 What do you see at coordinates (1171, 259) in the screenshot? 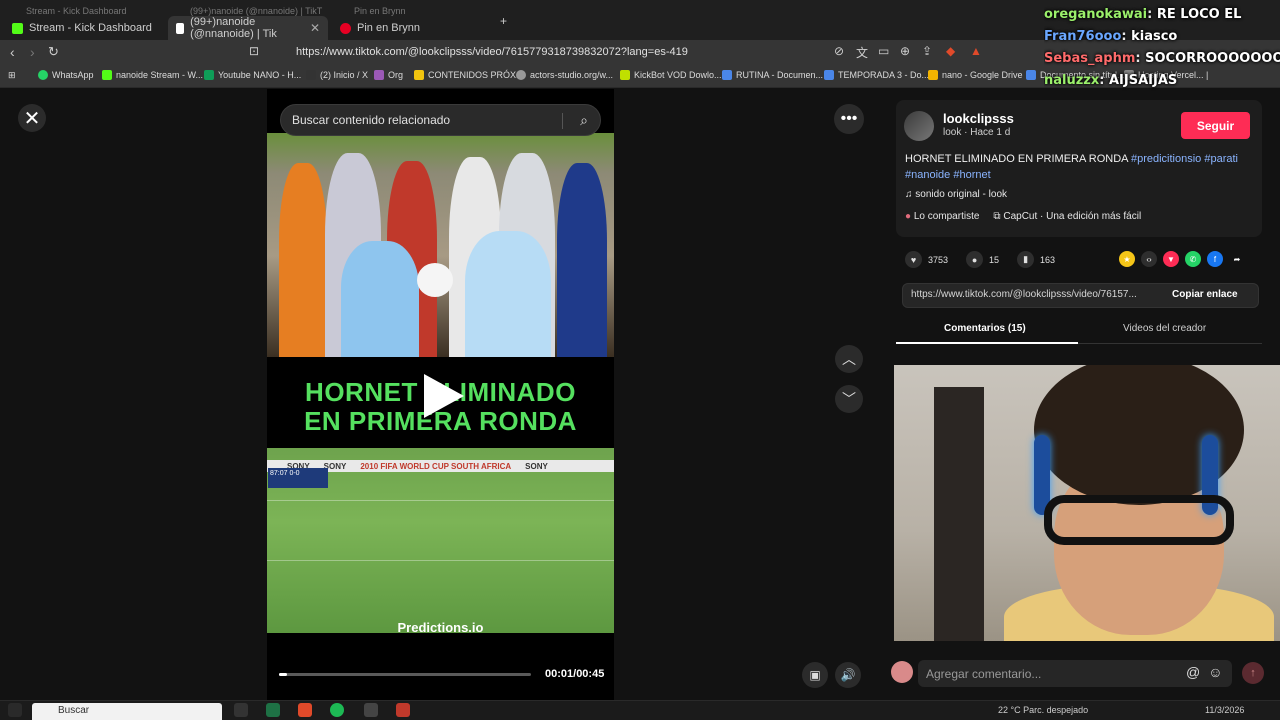
I see `repost-icon: ▼` at bounding box center [1171, 259].